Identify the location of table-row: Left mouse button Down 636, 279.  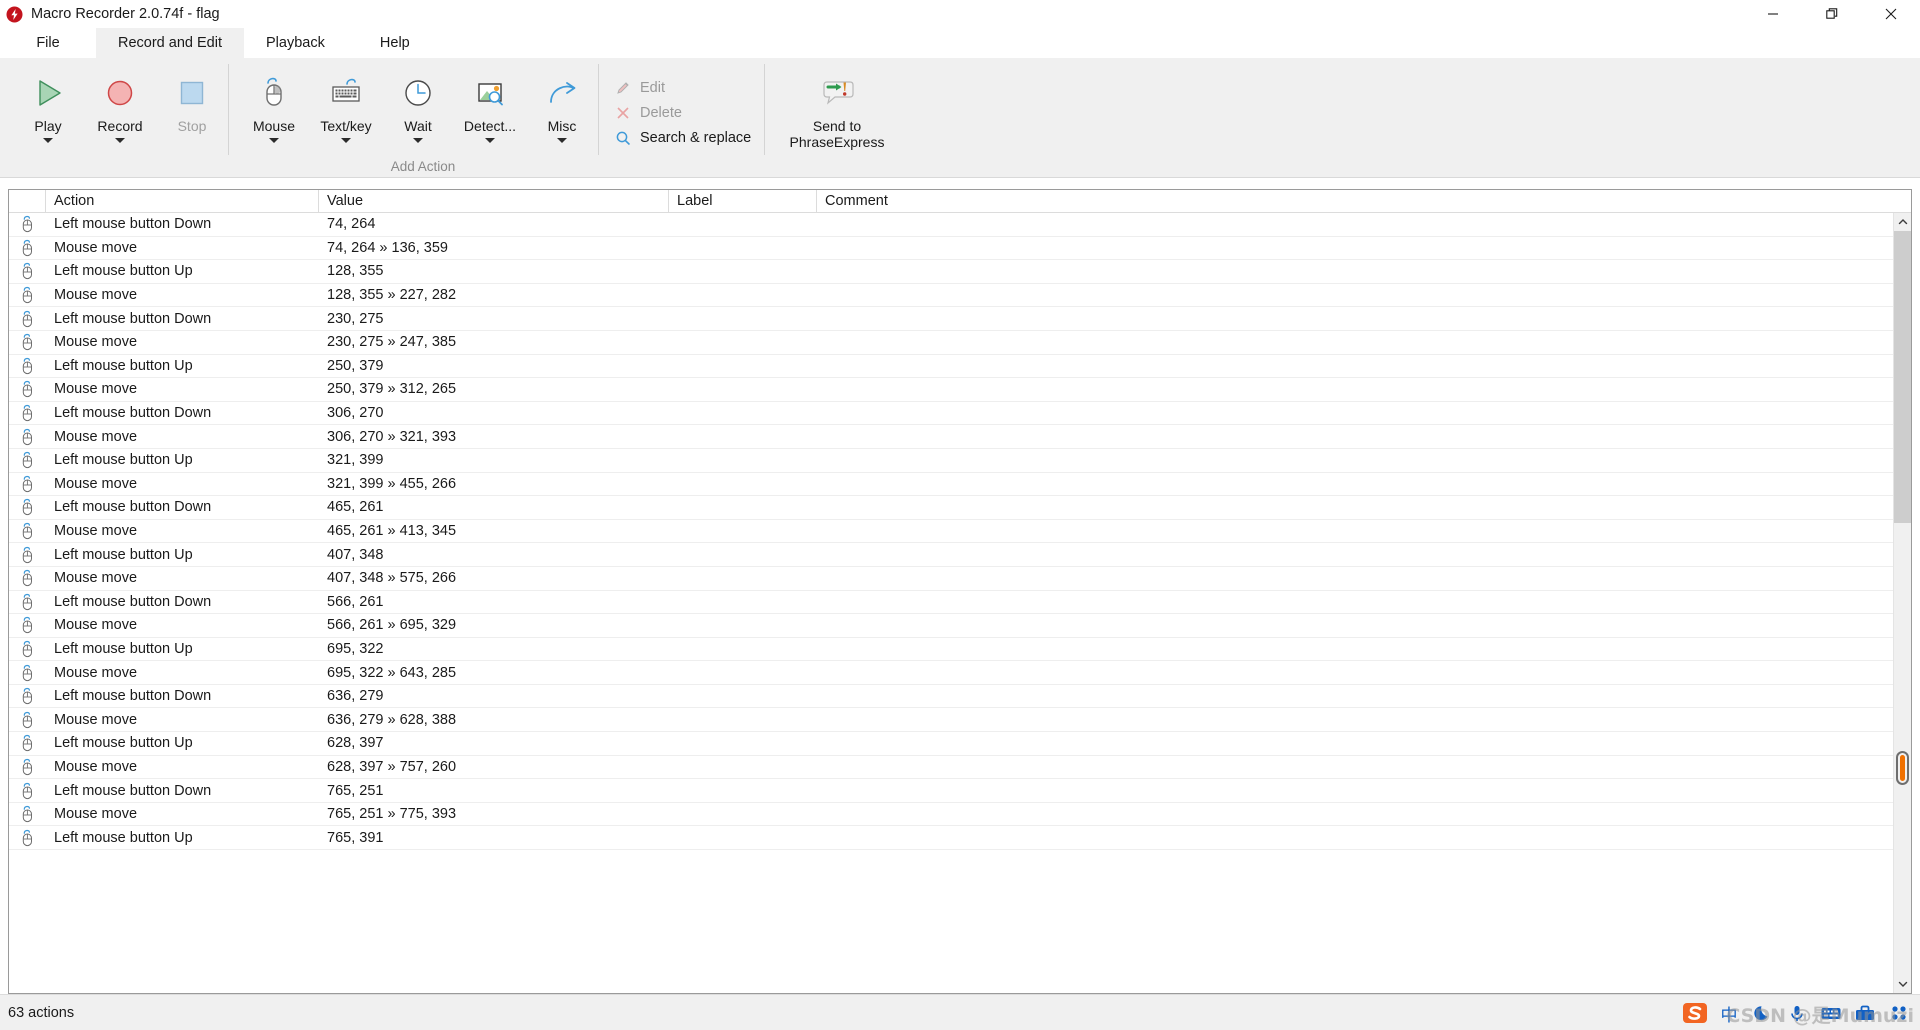
(960, 697).